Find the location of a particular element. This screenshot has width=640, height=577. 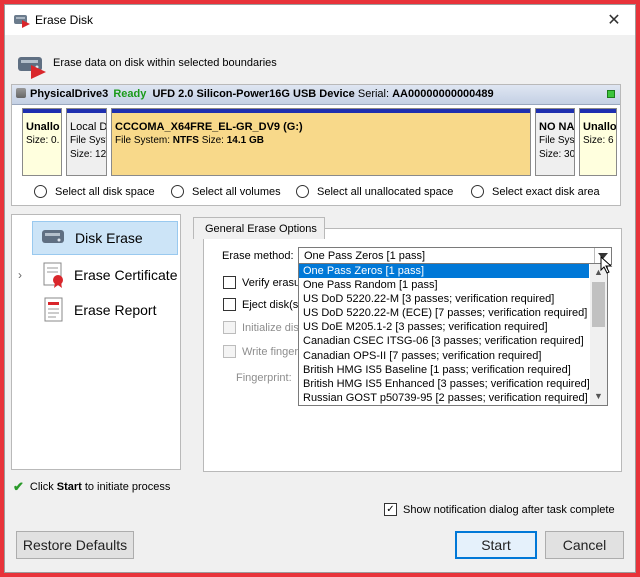

close-button: ✕ is located at coordinates (614, 20).